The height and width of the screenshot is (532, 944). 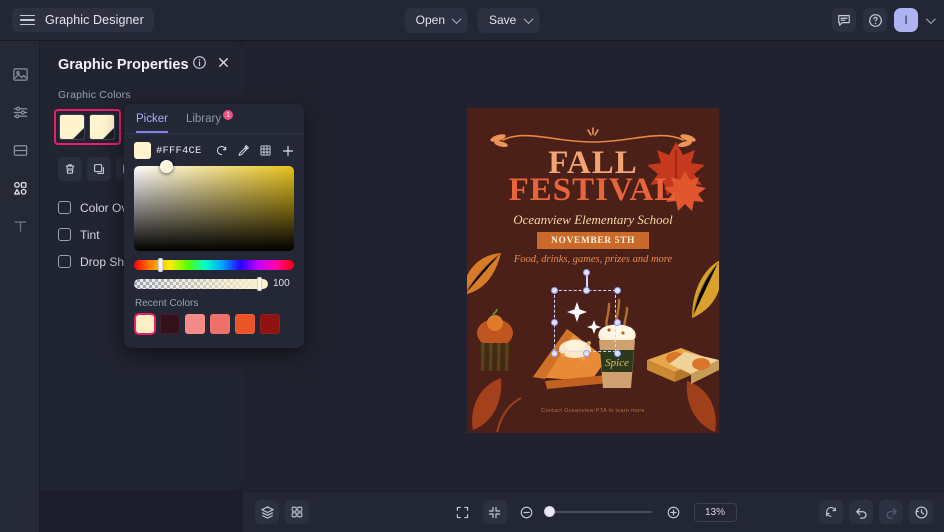 I want to click on open-button-label: Open, so click(x=430, y=20).